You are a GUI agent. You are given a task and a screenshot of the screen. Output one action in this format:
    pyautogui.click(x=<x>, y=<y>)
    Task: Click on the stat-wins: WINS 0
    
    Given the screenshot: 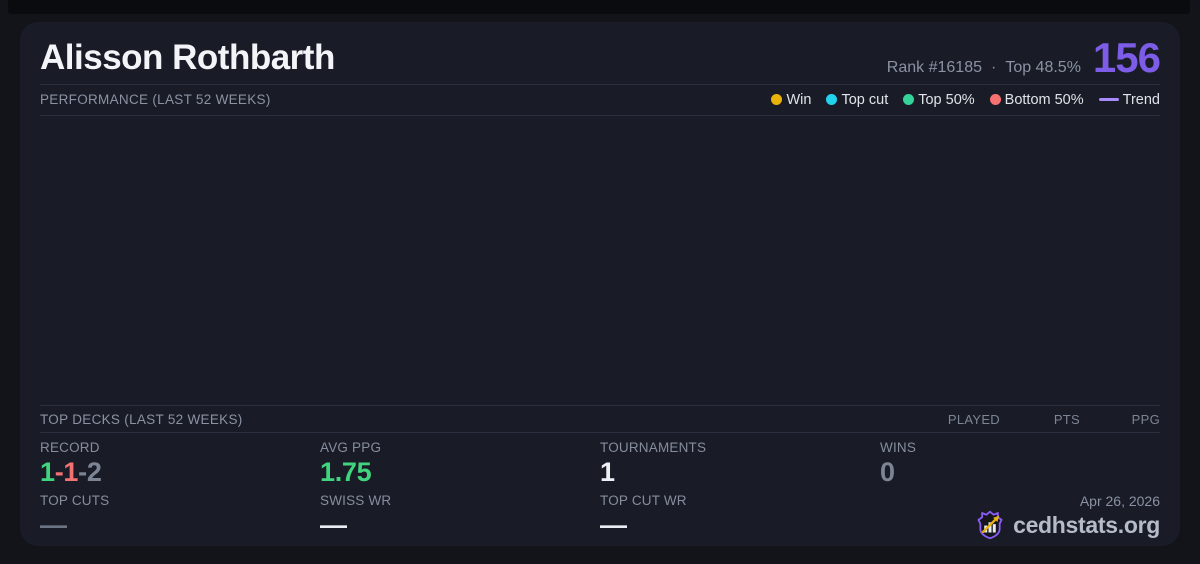 What is the action you would take?
    pyautogui.click(x=1020, y=466)
    